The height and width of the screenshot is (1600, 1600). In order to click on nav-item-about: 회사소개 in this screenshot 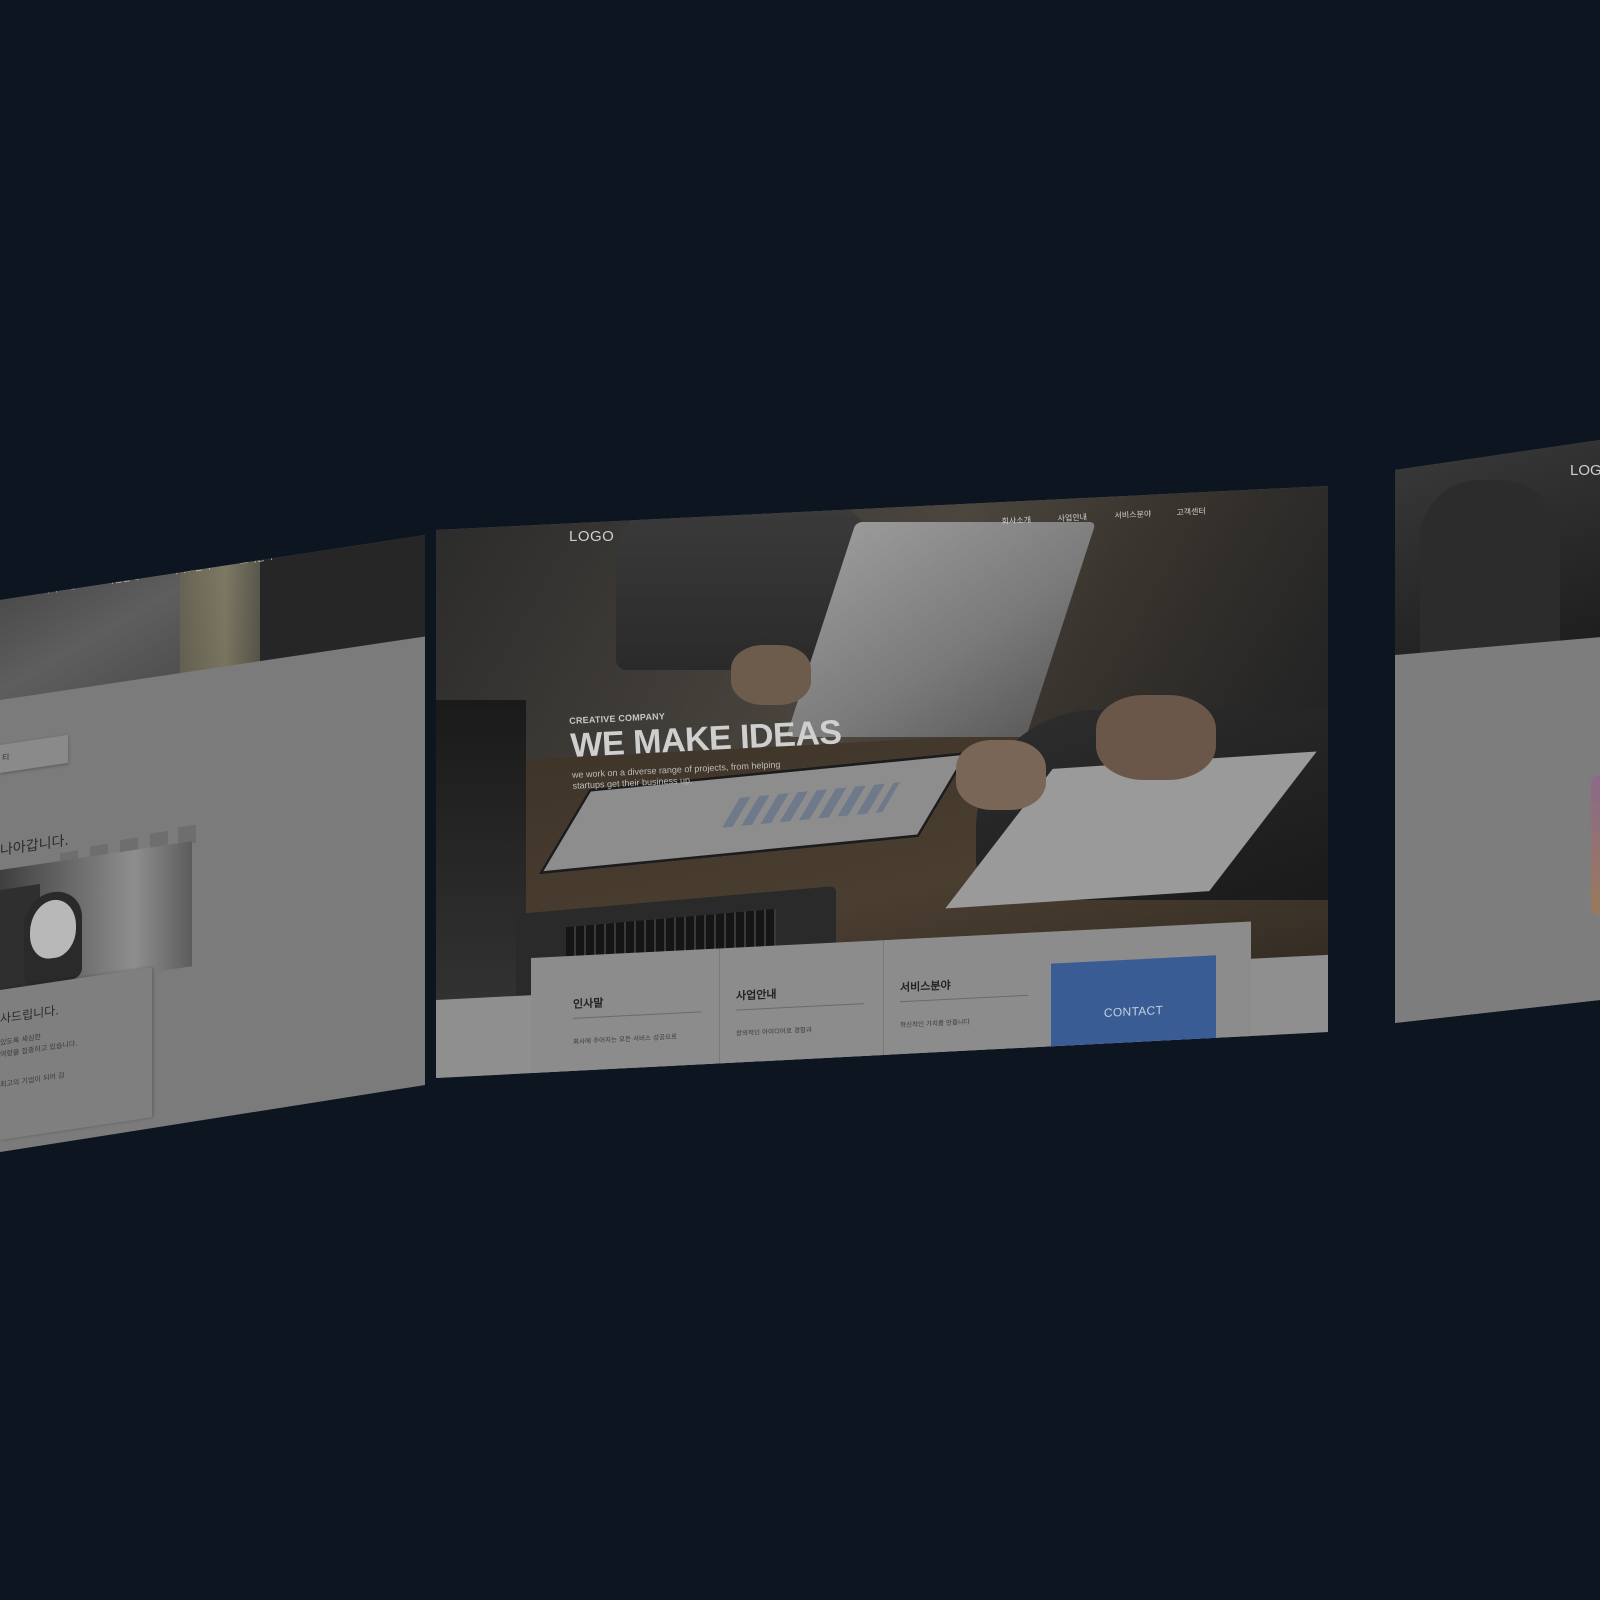, I will do `click(1016, 520)`.